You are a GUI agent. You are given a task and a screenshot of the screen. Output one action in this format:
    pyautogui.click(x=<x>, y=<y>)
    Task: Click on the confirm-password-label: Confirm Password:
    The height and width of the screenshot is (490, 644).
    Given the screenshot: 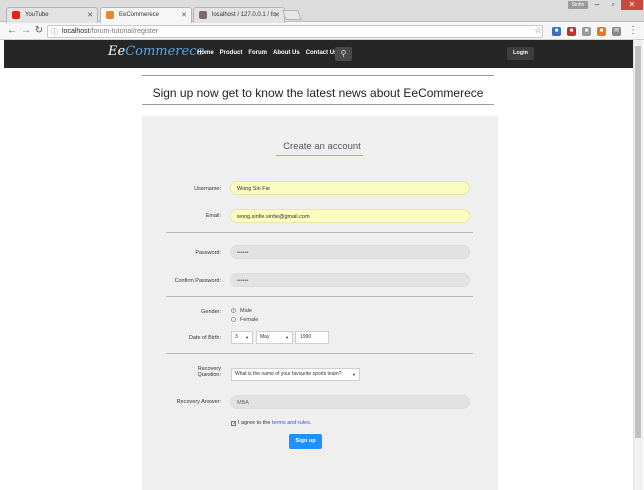 What is the action you would take?
    pyautogui.click(x=197, y=281)
    